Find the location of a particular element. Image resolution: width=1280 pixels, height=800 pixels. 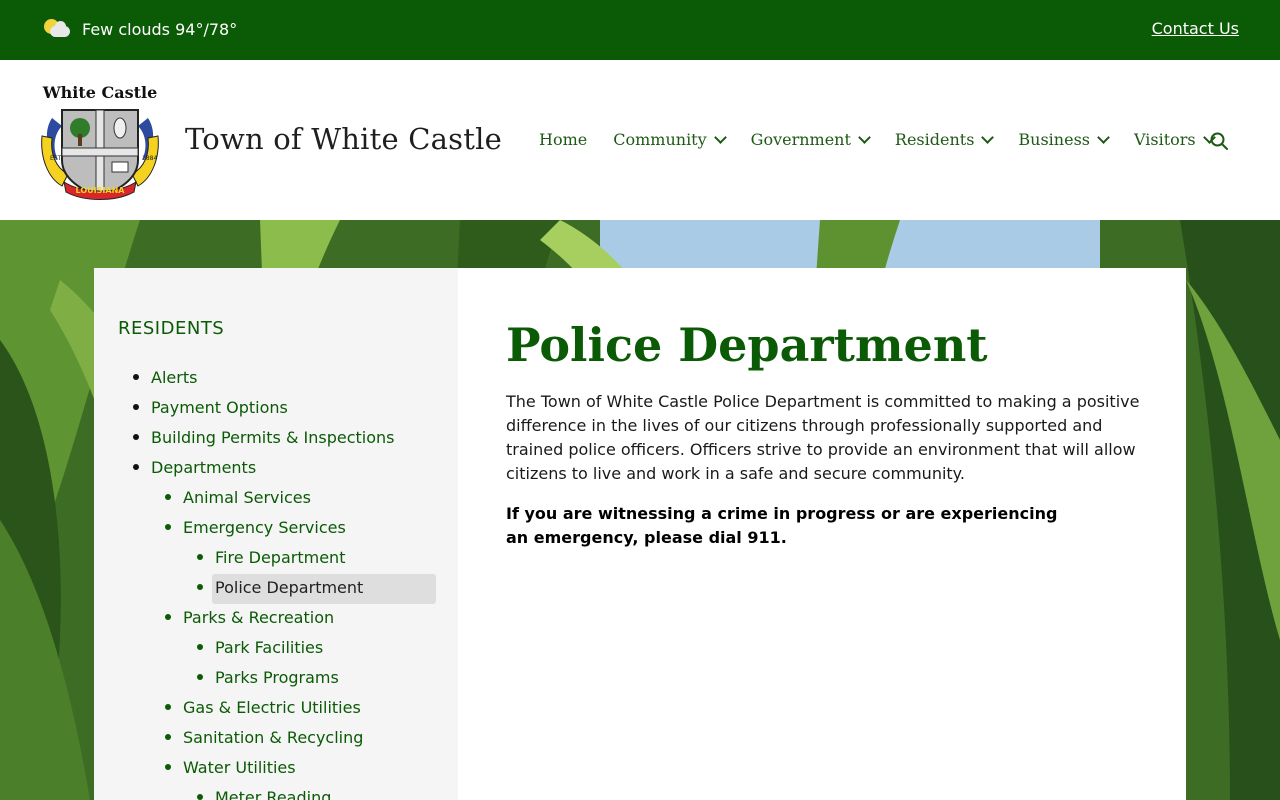

sidebar-item-police-department: Police Department is located at coordinates (276, 588).